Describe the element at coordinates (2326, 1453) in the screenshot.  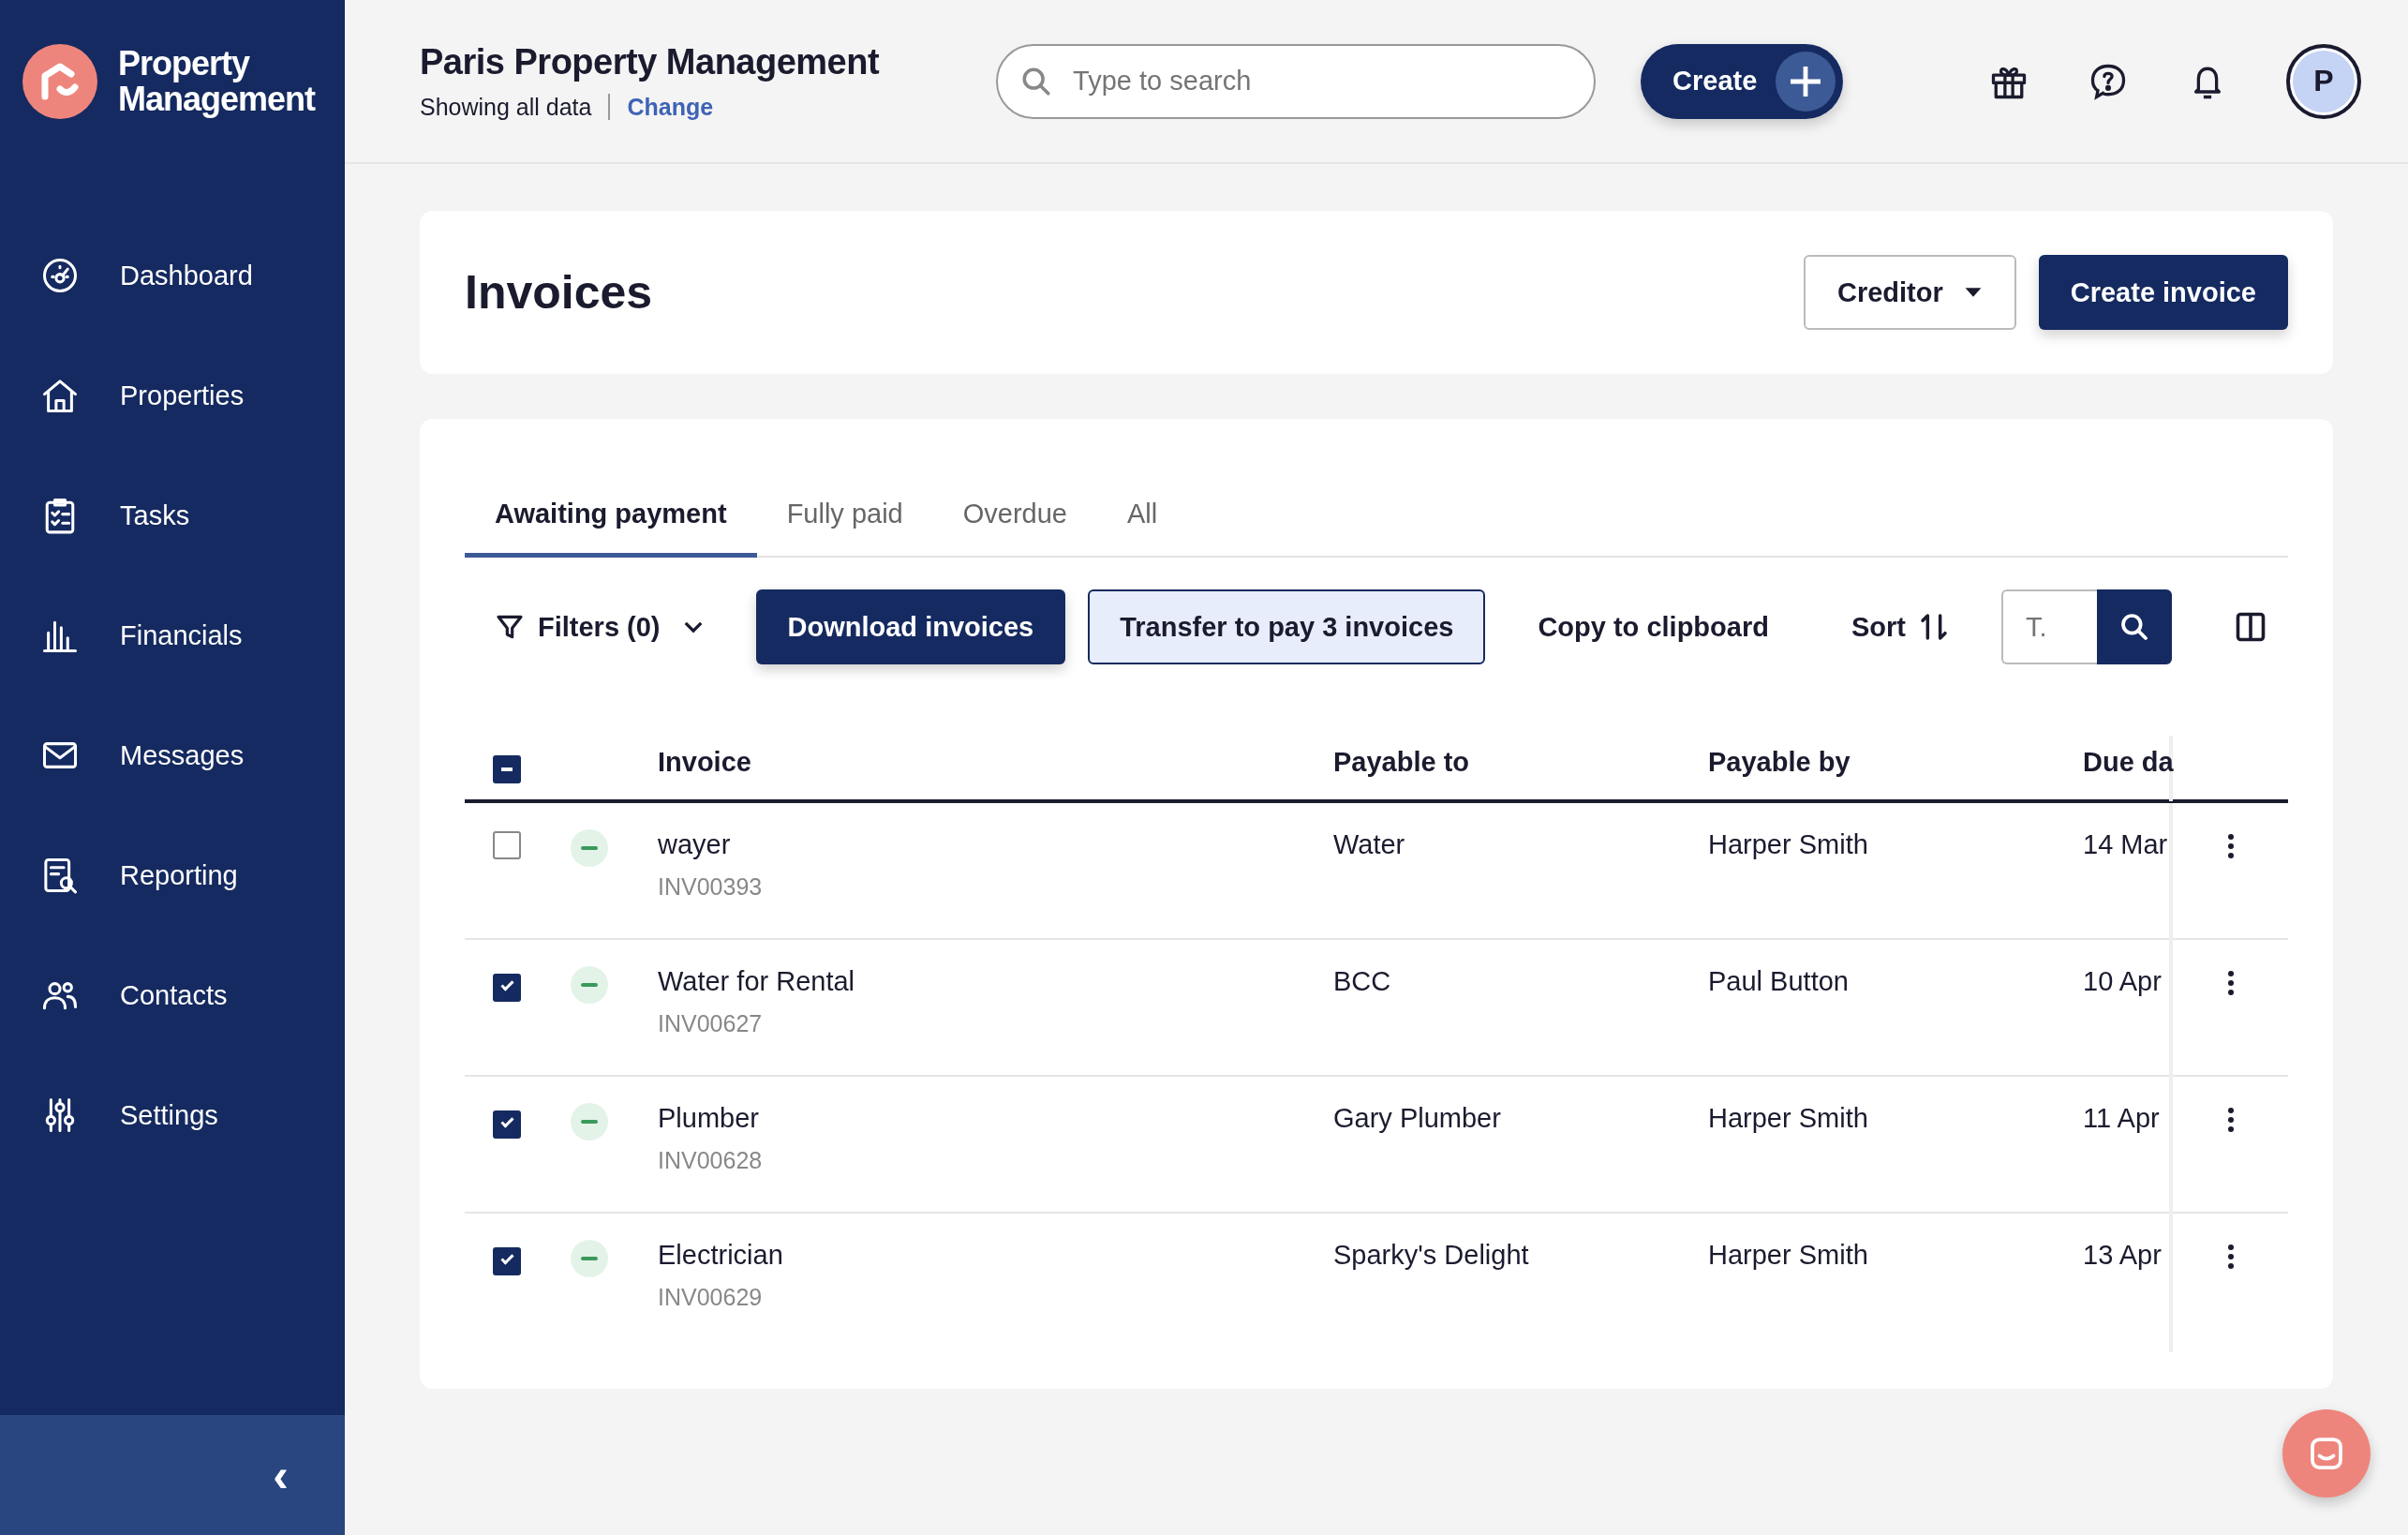
I see `chat-button` at that location.